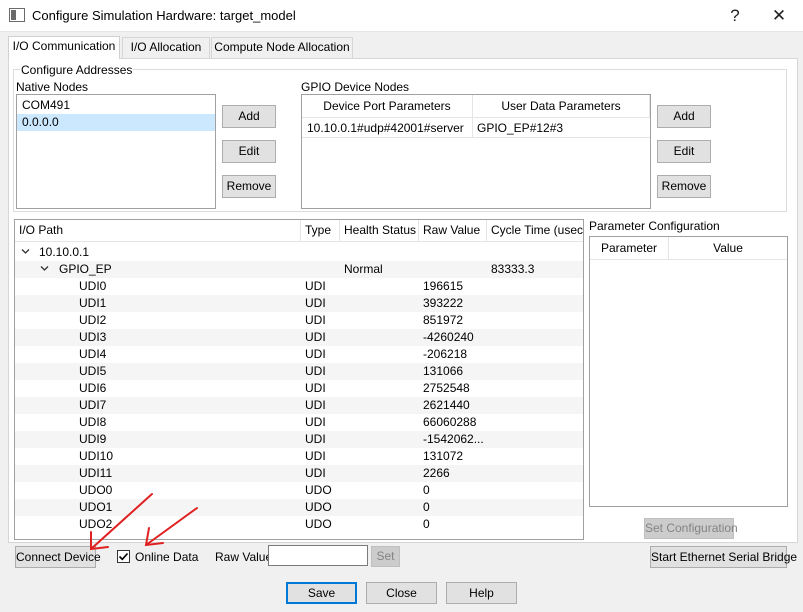 This screenshot has width=803, height=612. Describe the element at coordinates (389, 128) in the screenshot. I see `gpio-cell-device-port: 10.10.0.1#udp#42001#server` at that location.